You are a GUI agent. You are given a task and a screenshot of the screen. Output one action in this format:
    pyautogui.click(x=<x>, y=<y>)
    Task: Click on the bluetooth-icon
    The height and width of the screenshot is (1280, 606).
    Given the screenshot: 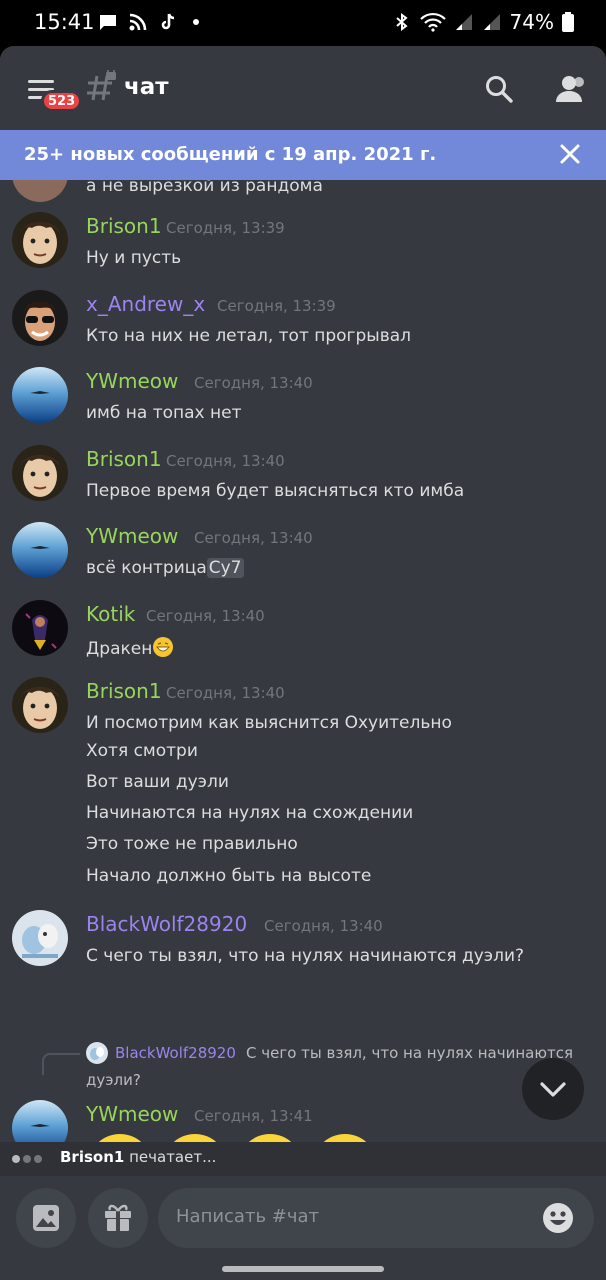 What is the action you would take?
    pyautogui.click(x=401, y=22)
    